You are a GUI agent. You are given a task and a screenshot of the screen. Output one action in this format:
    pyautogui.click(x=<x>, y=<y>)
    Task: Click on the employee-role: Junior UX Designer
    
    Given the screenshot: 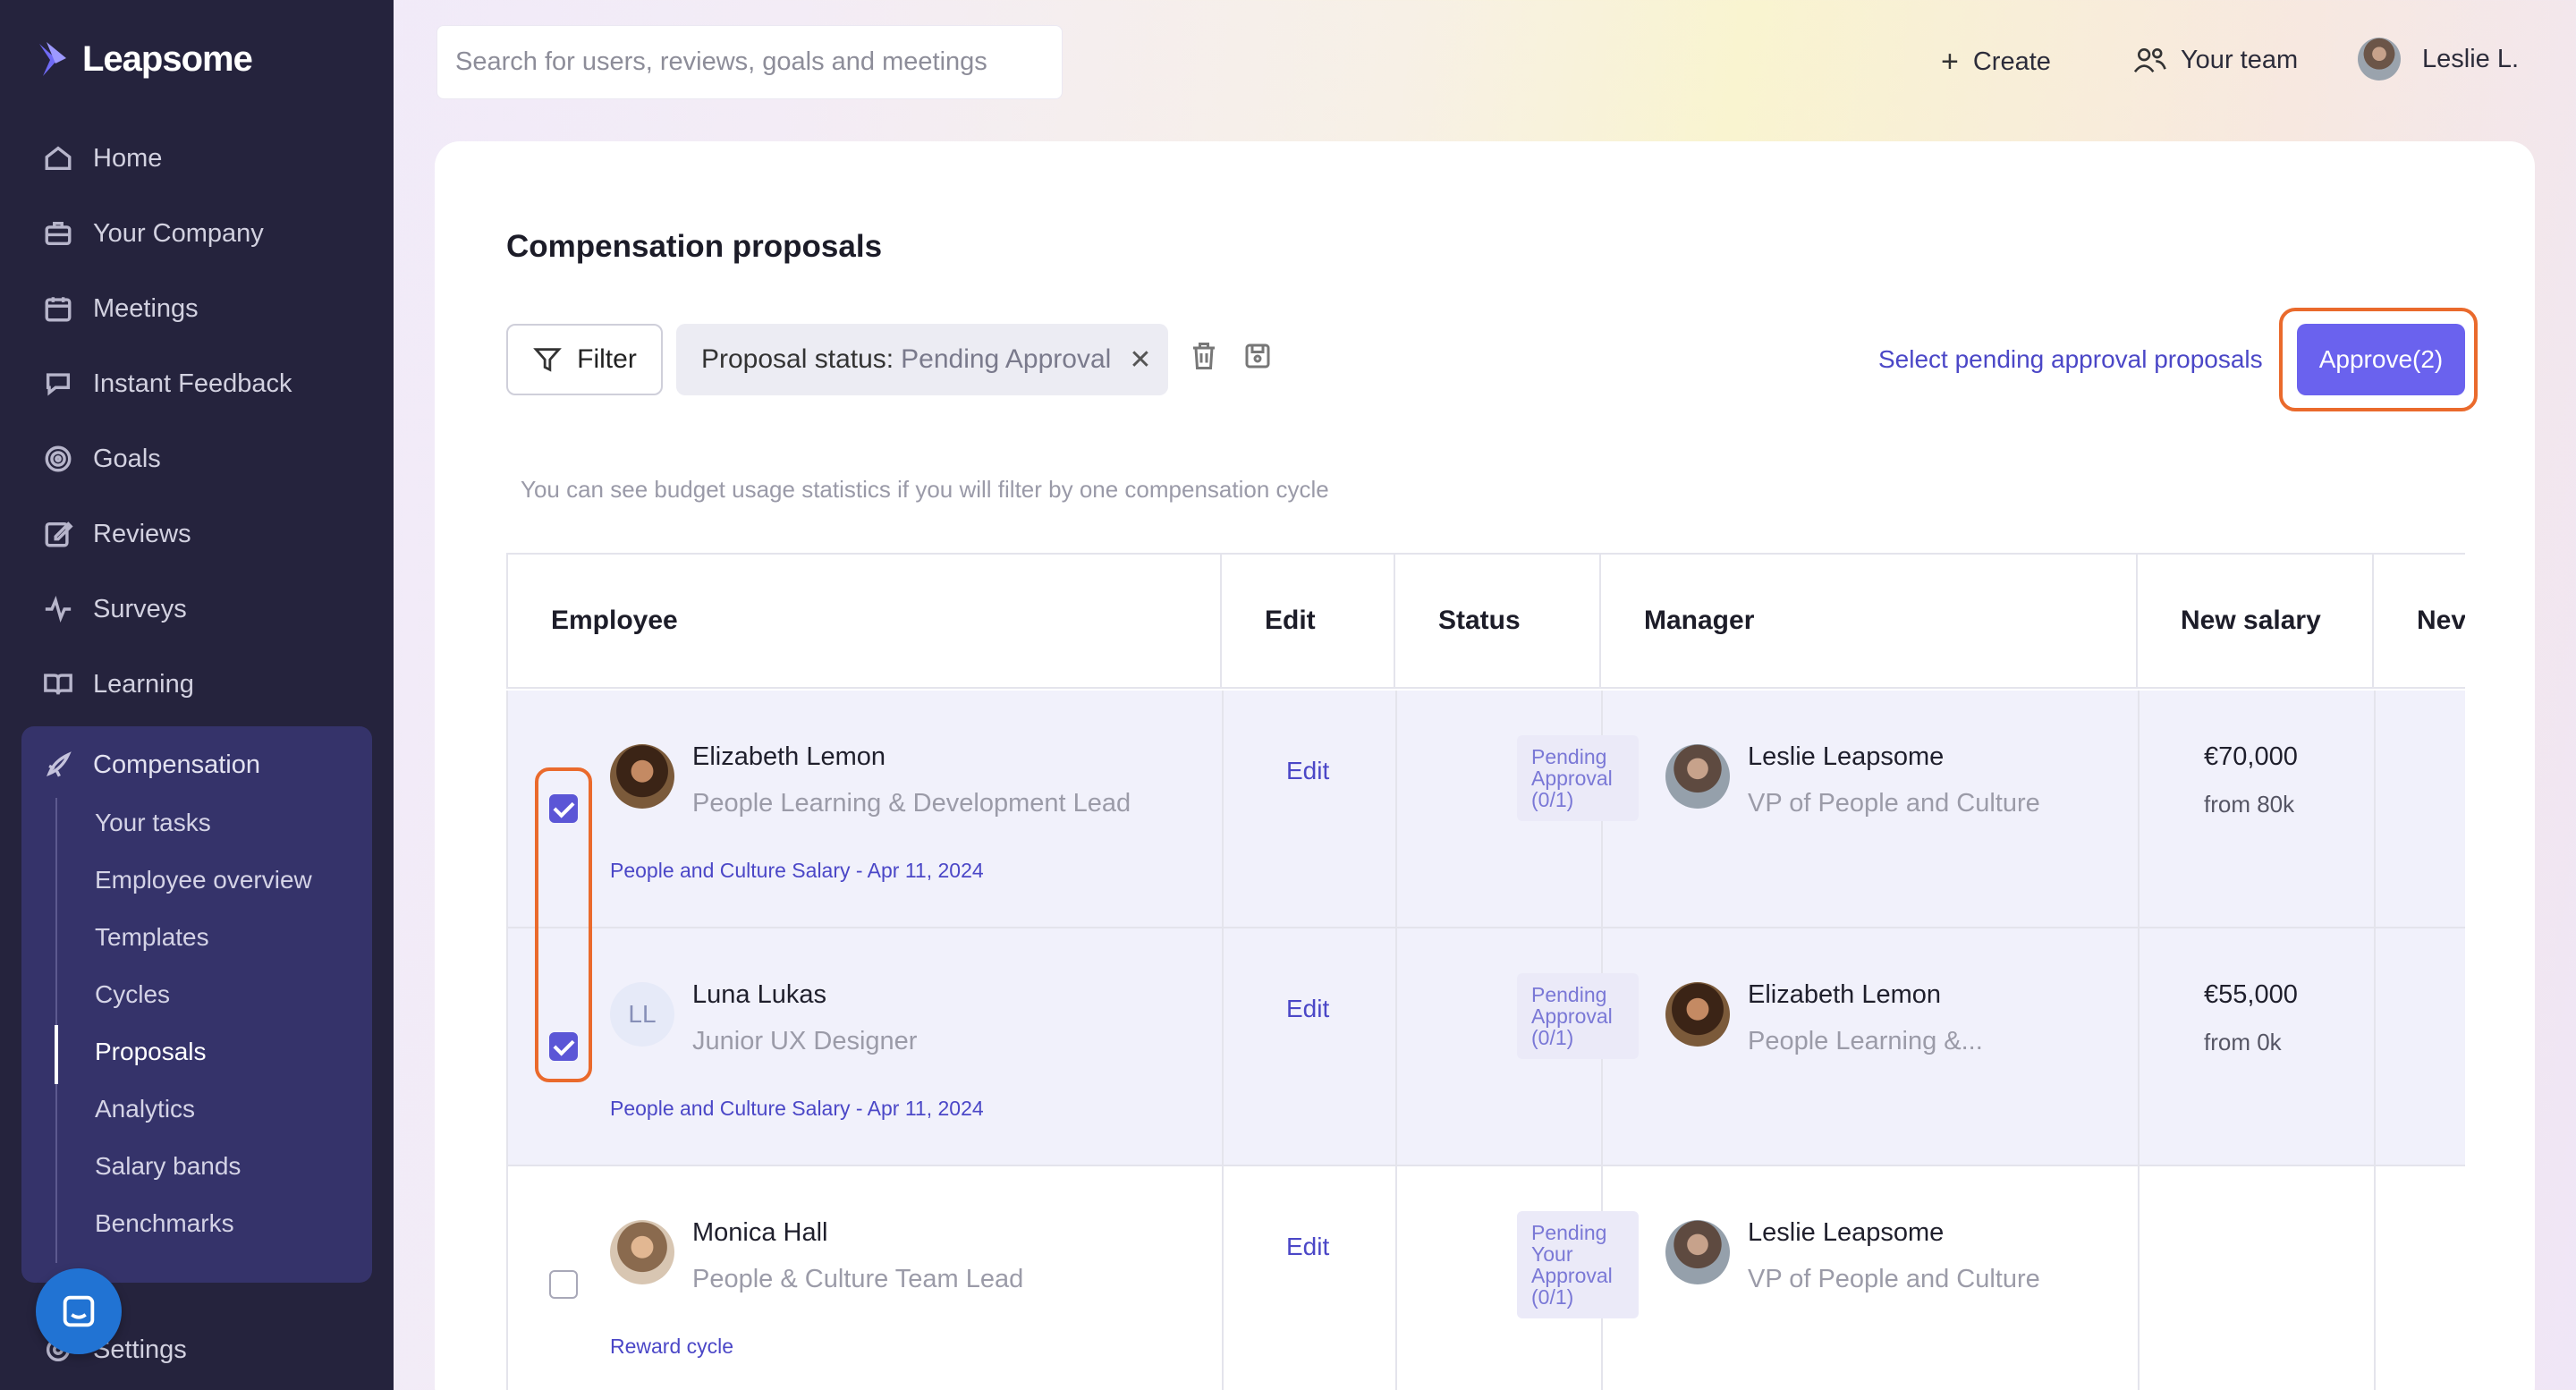 What is the action you would take?
    pyautogui.click(x=805, y=1041)
    